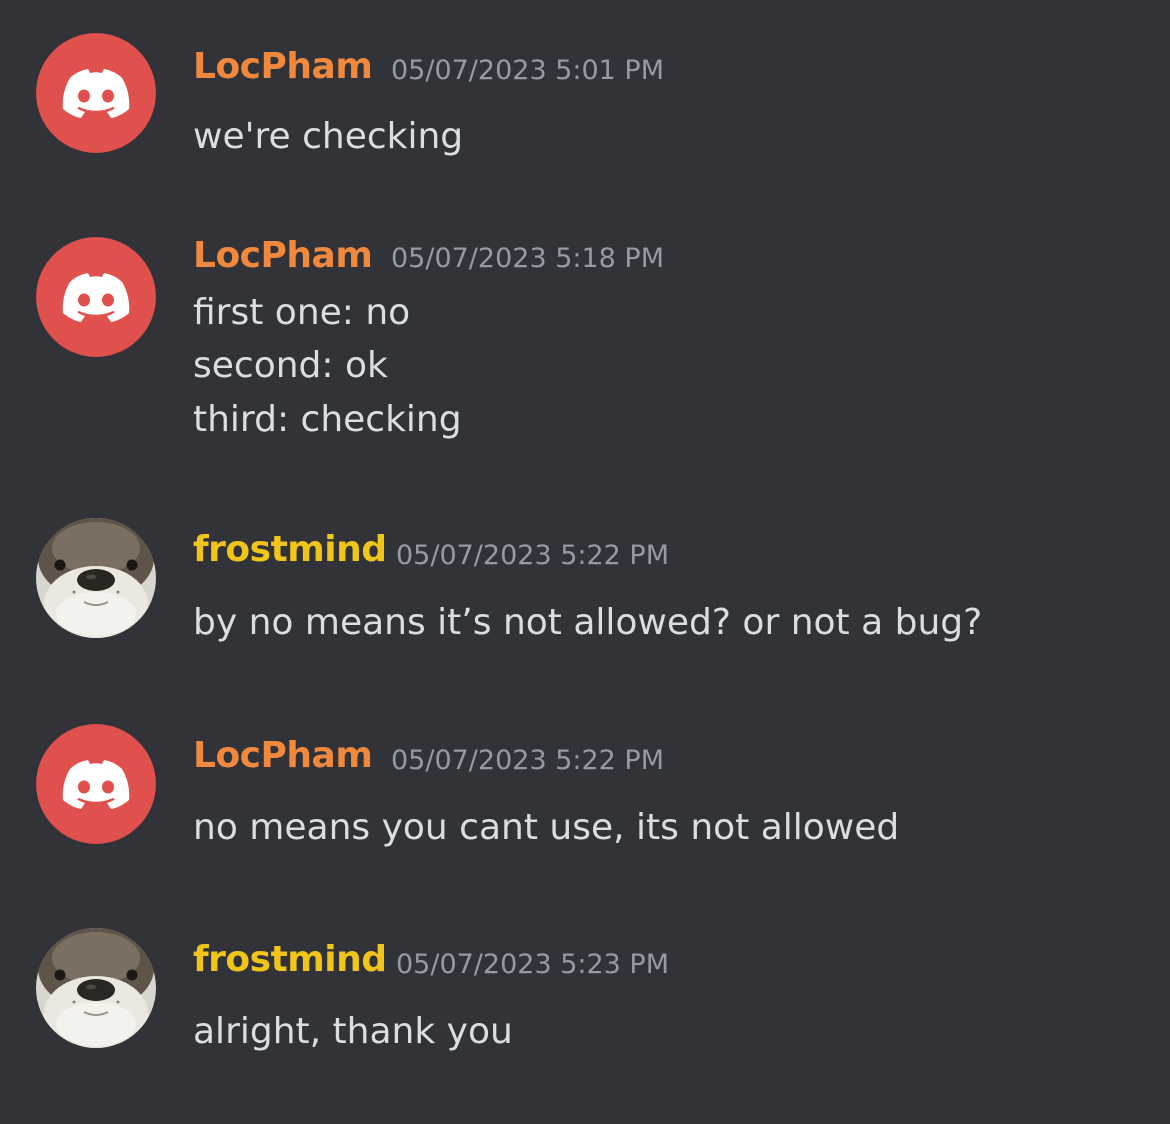 This screenshot has width=1170, height=1124. What do you see at coordinates (532, 964) in the screenshot?
I see `message-timestamp: 05/07/2023 5:23 PM` at bounding box center [532, 964].